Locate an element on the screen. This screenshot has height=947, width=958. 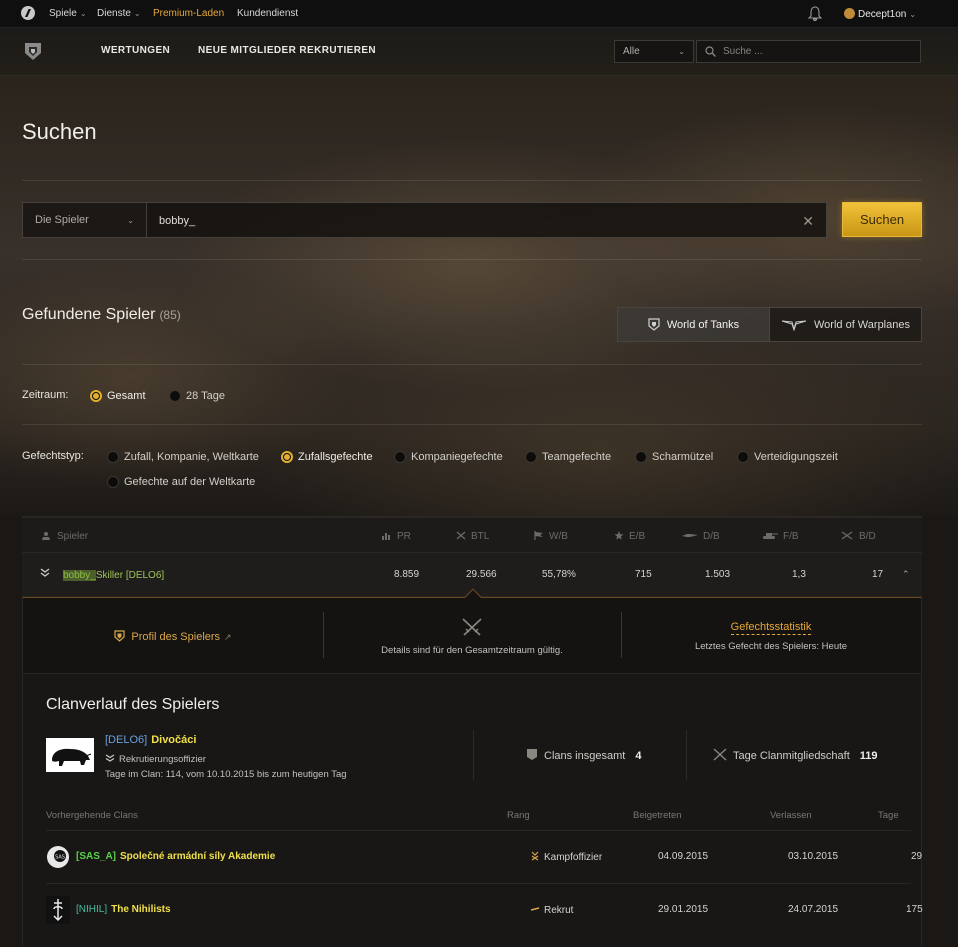
tab-world-of-warplanes: World of Warplanes is located at coordinates (845, 324).